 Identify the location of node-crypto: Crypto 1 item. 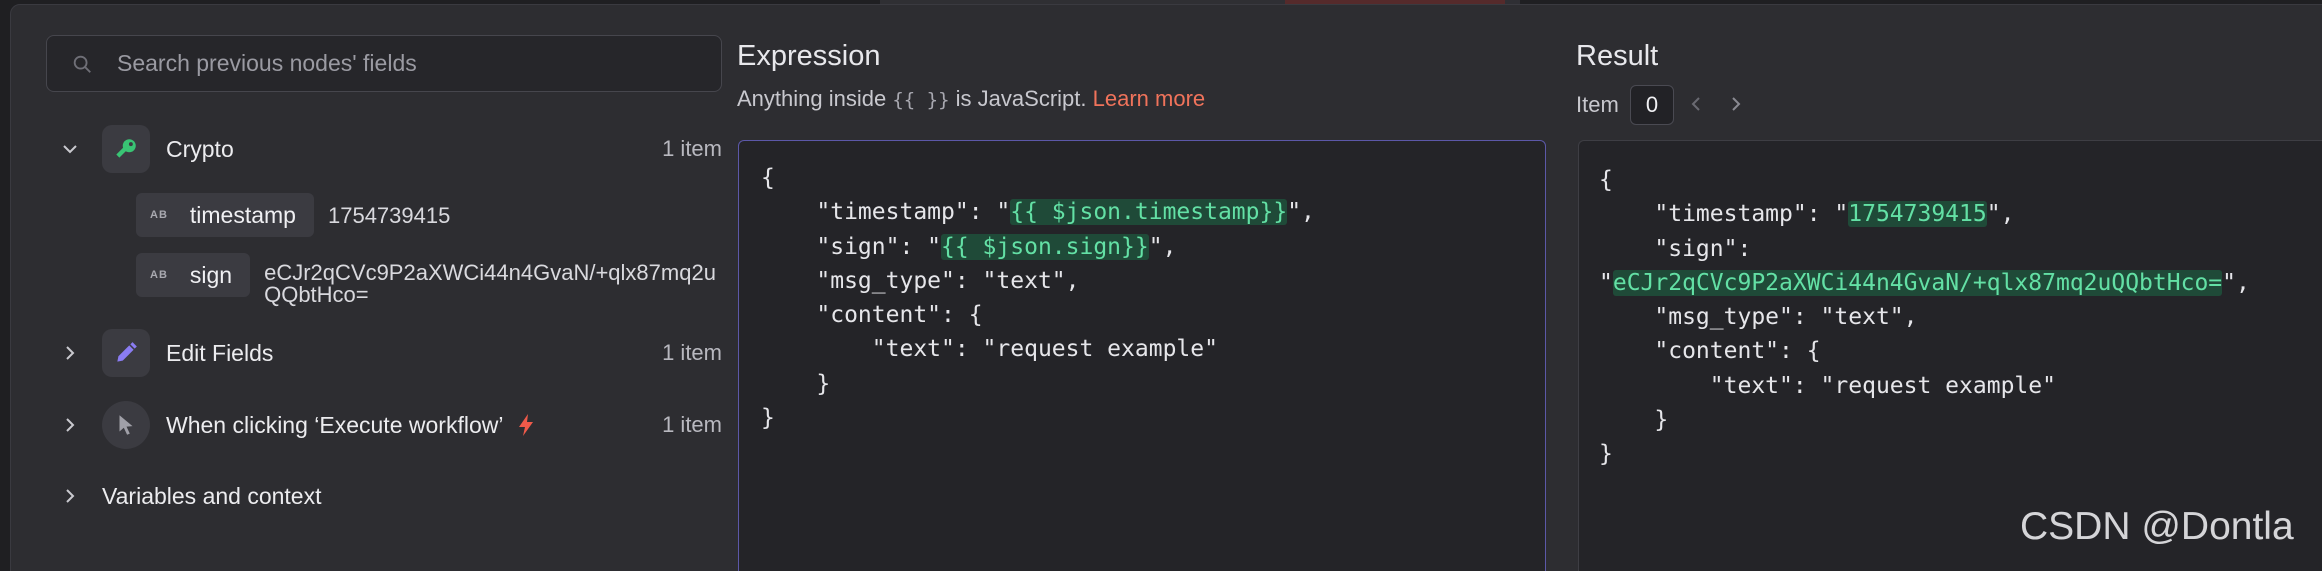
(389, 149).